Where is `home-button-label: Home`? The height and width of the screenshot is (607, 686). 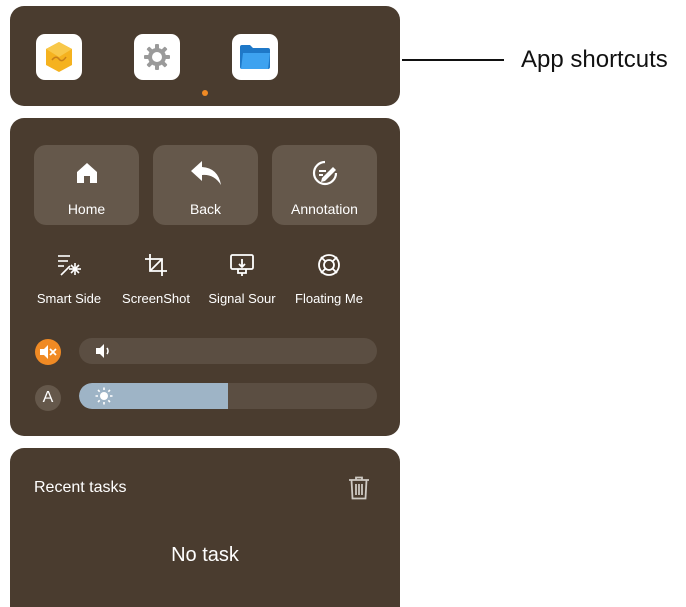
home-button-label: Home is located at coordinates (86, 209).